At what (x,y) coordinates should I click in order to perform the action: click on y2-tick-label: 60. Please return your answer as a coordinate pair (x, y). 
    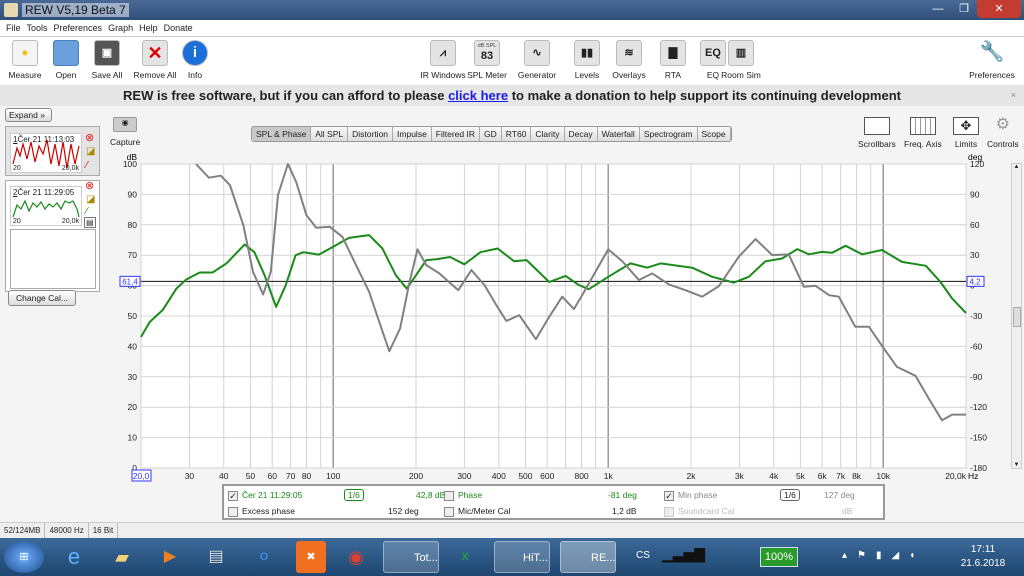
    Looking at the image, I should click on (975, 225).